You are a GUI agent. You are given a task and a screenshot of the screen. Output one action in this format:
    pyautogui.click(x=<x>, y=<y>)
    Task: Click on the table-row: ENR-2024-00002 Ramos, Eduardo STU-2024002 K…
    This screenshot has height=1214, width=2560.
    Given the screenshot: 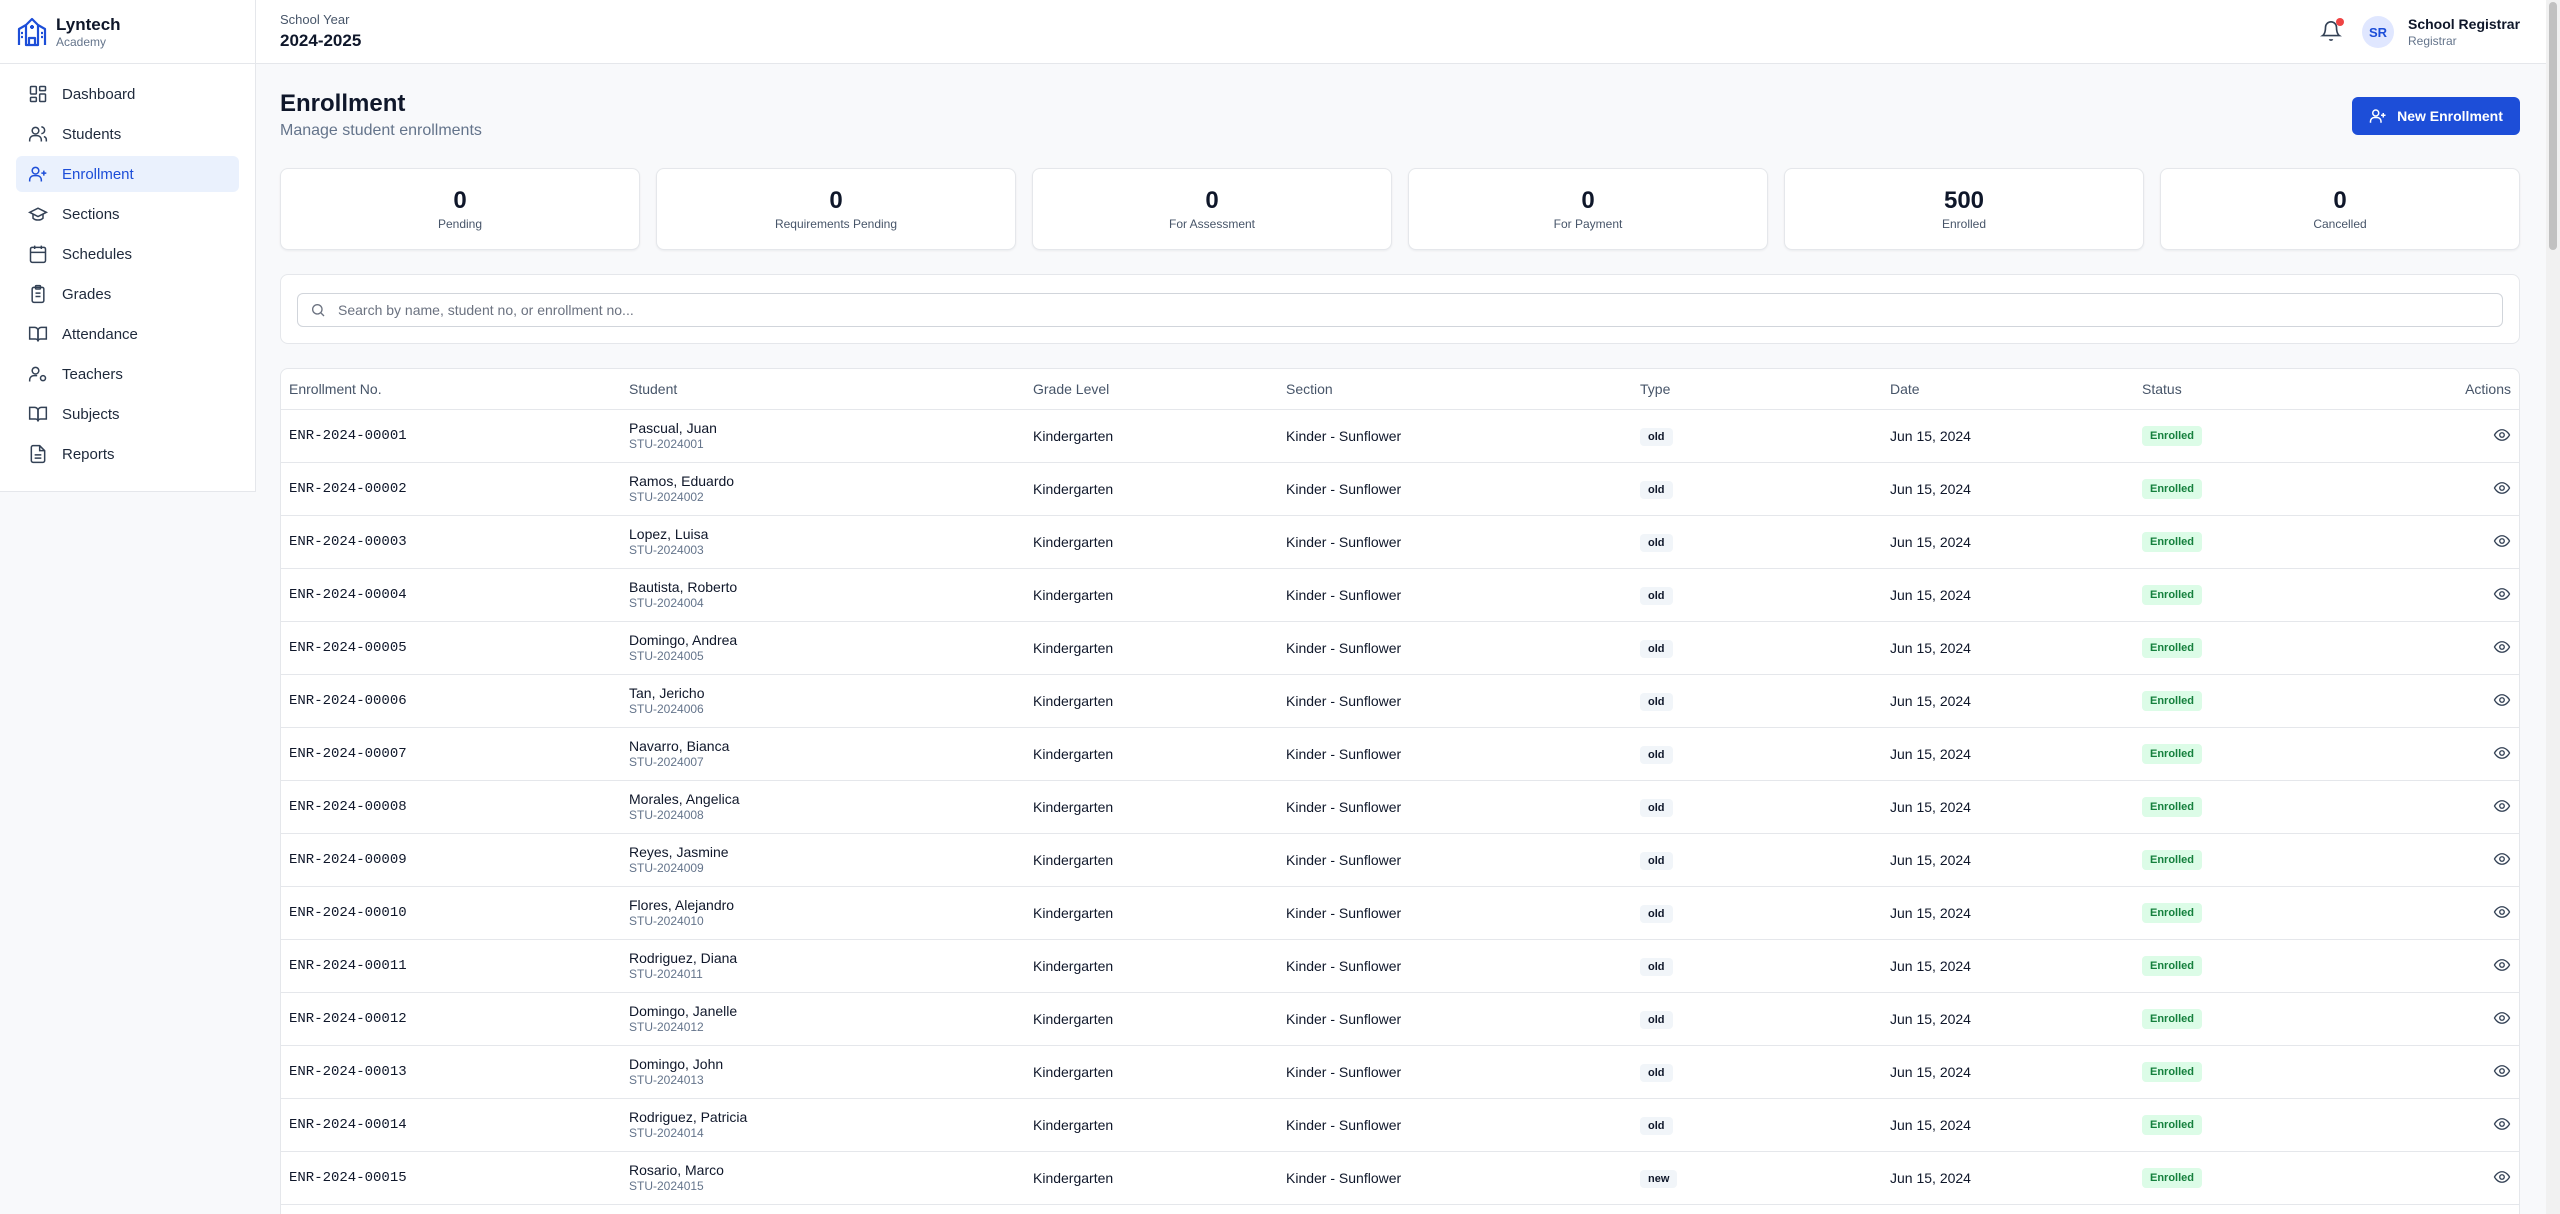 What is the action you would take?
    pyautogui.click(x=1400, y=489)
    